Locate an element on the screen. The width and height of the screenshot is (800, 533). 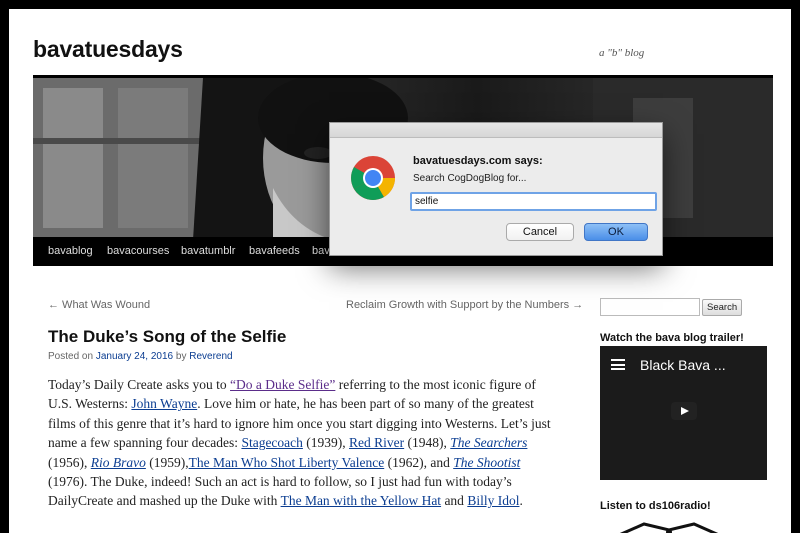
radio-logo-icon is located at coordinates (669, 527).